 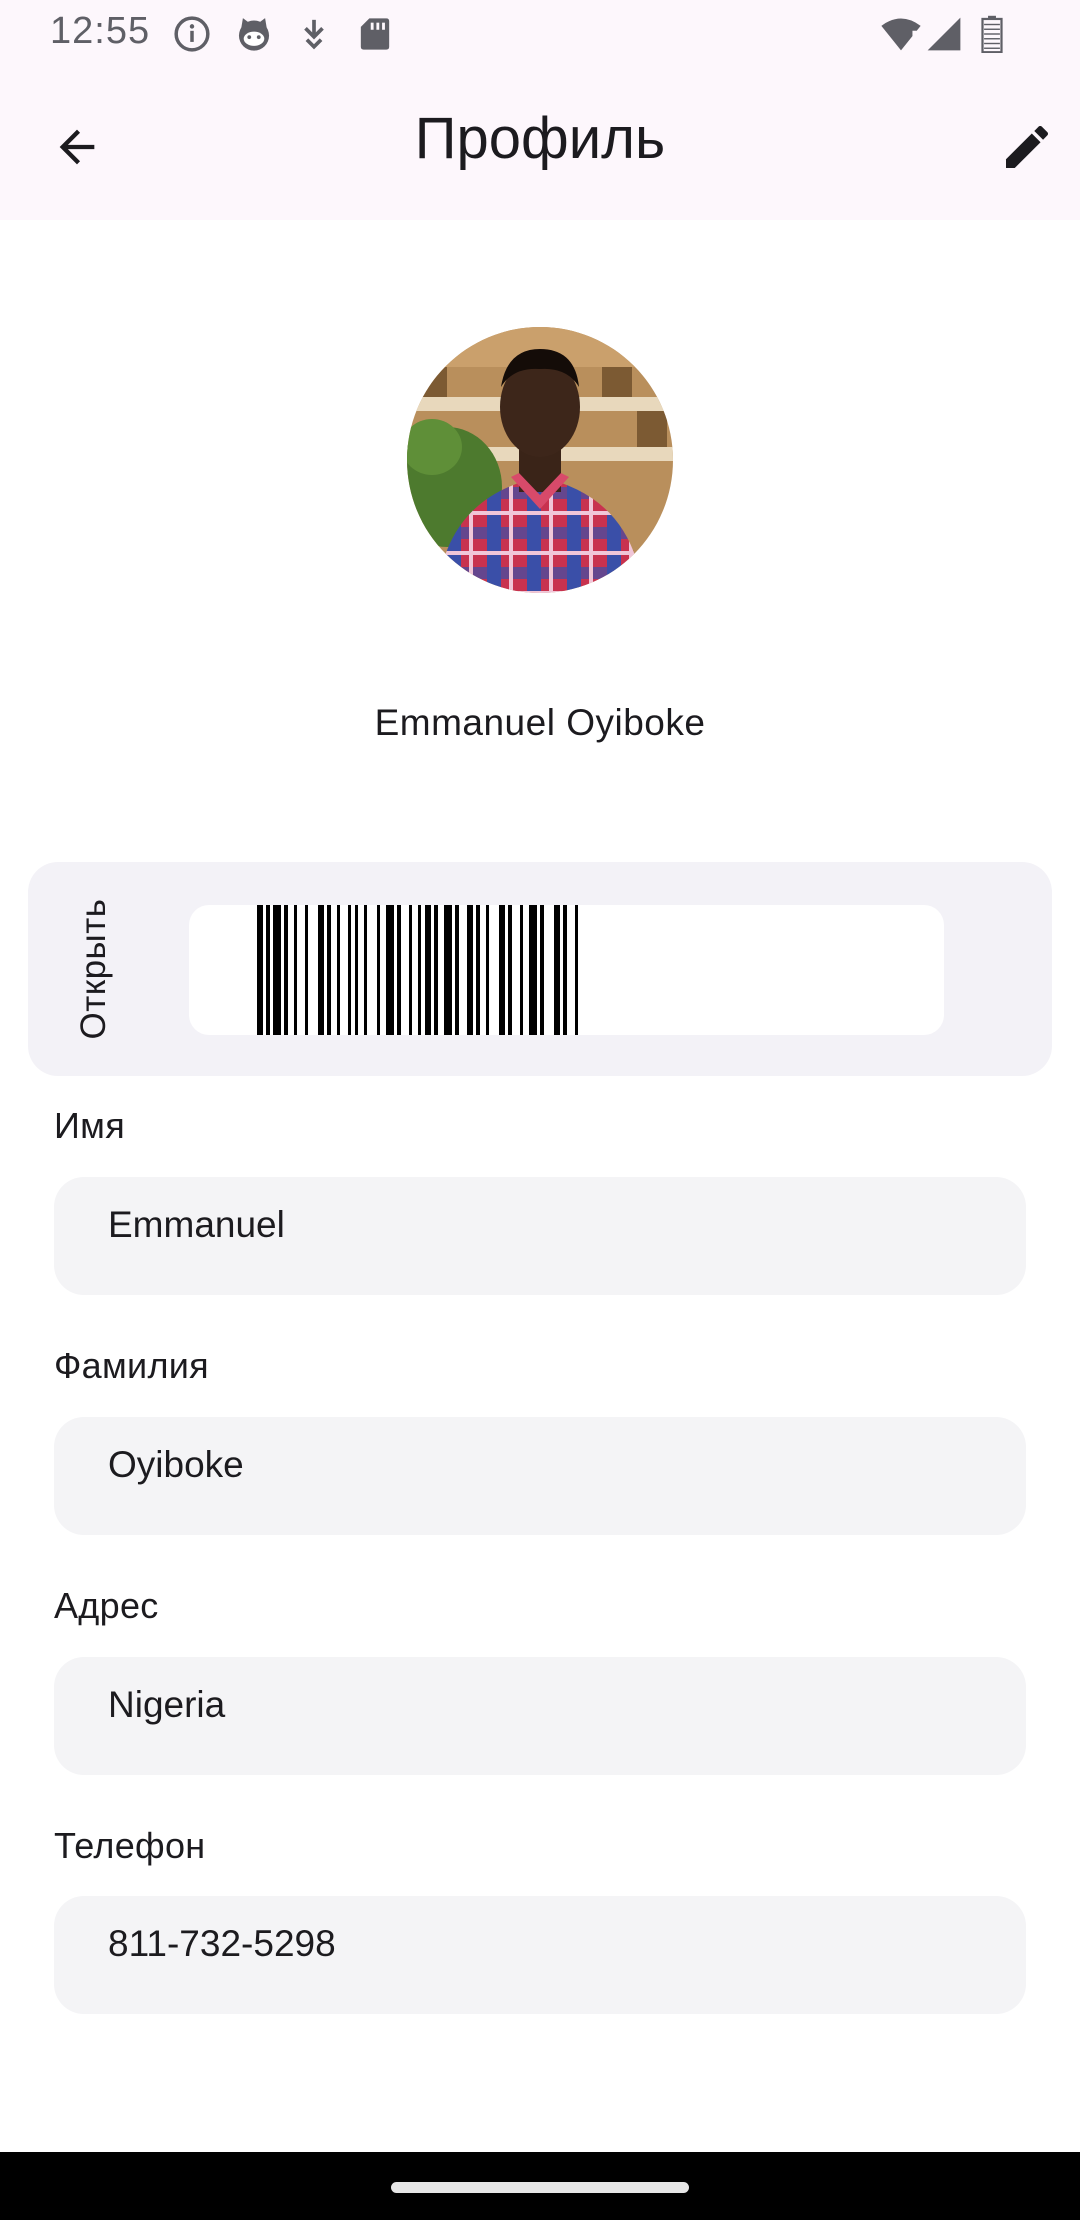 What do you see at coordinates (540, 34) in the screenshot?
I see `status-bar: 12:55` at bounding box center [540, 34].